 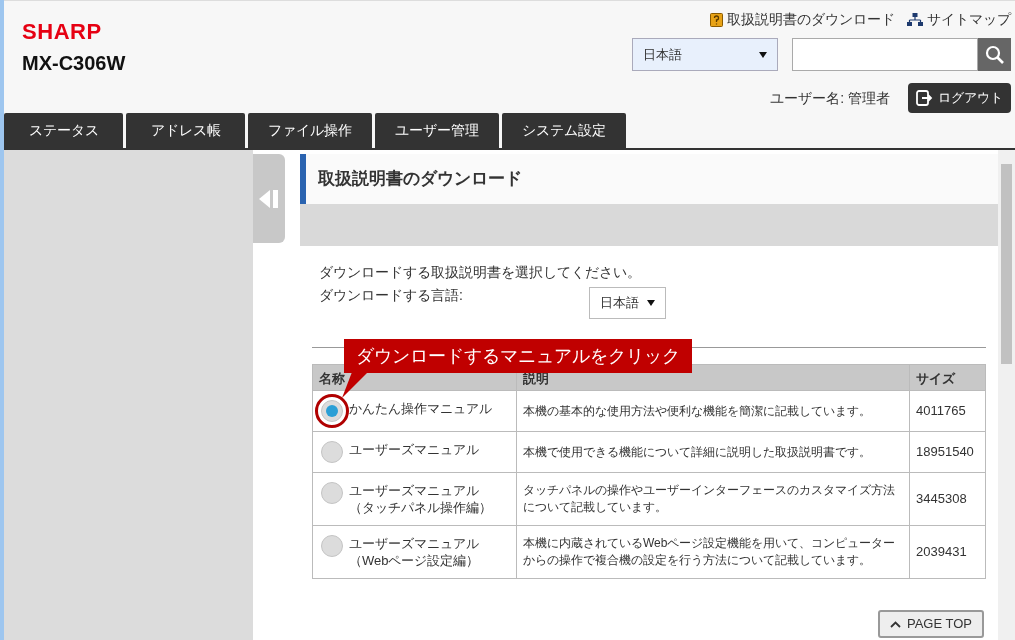 What do you see at coordinates (713, 411) in the screenshot?
I see `description-cell: 本機の基本的な使用方法や便利な機能を簡潔に記載しています。` at bounding box center [713, 411].